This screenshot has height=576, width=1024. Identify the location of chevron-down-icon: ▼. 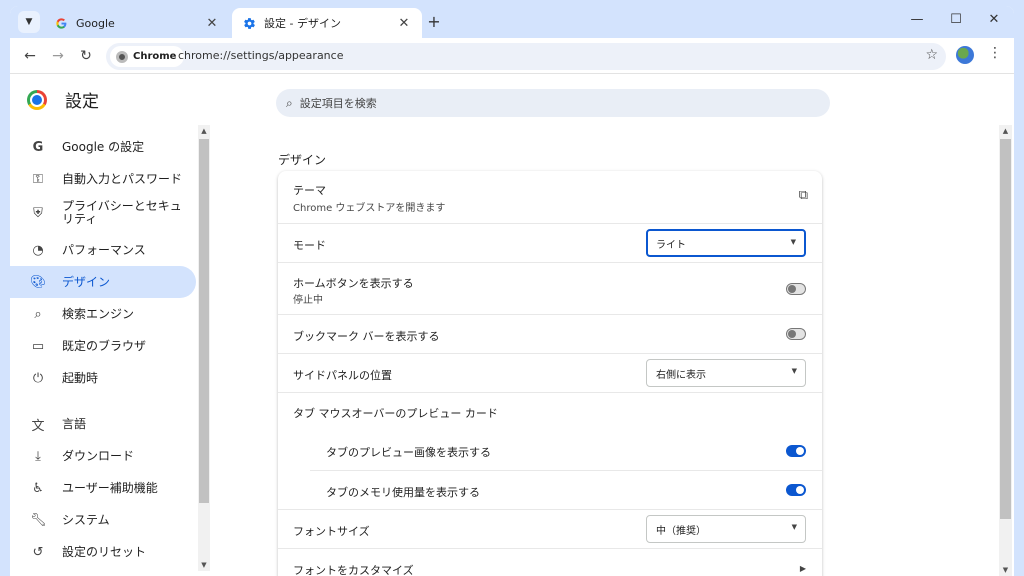
(29, 22).